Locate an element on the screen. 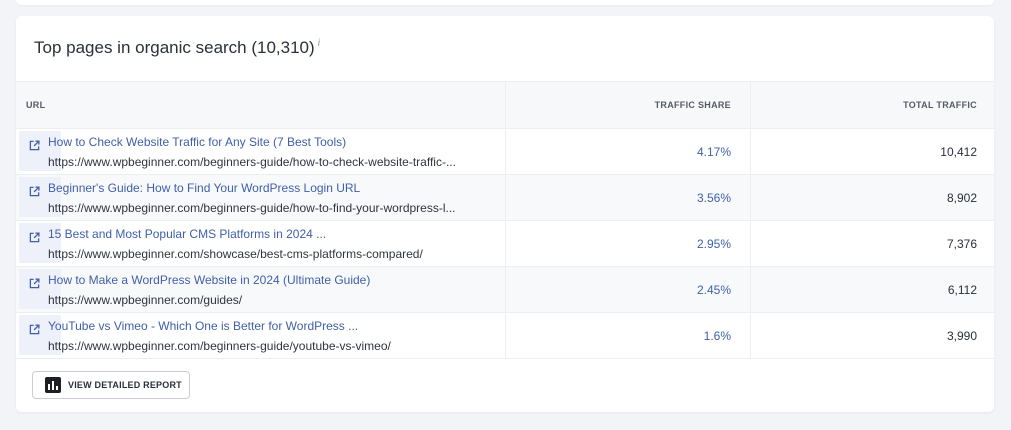 This screenshot has width=1011, height=430. card-title-text: Top pages in organic search (10,310) is located at coordinates (174, 47).